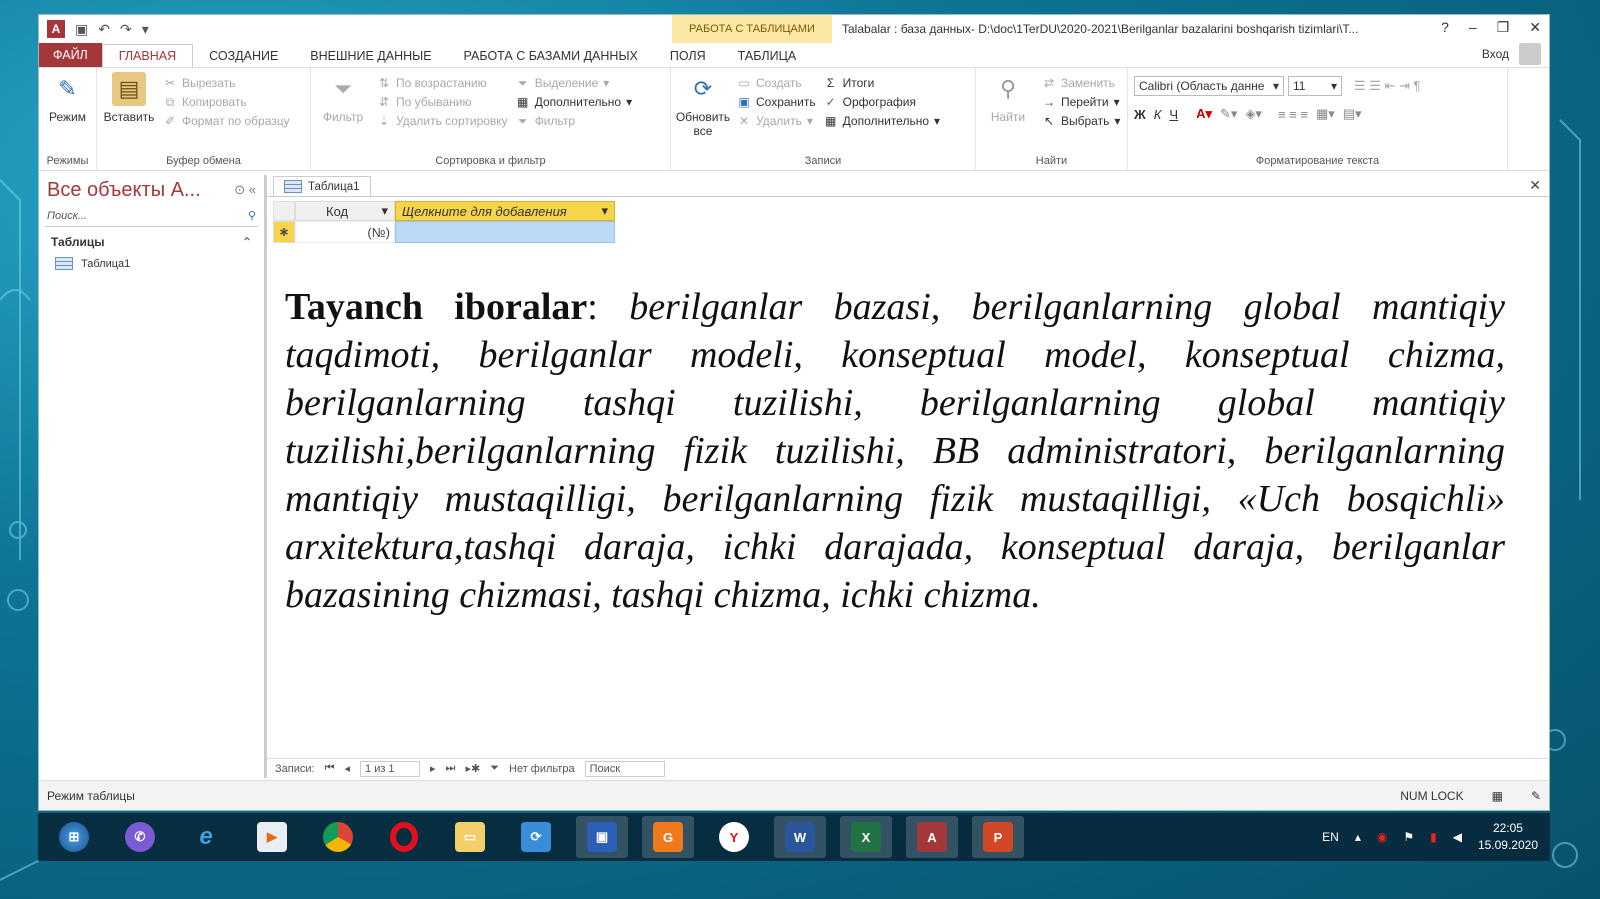  I want to click on show-hidden-icons-icon: ▴, so click(1358, 837).